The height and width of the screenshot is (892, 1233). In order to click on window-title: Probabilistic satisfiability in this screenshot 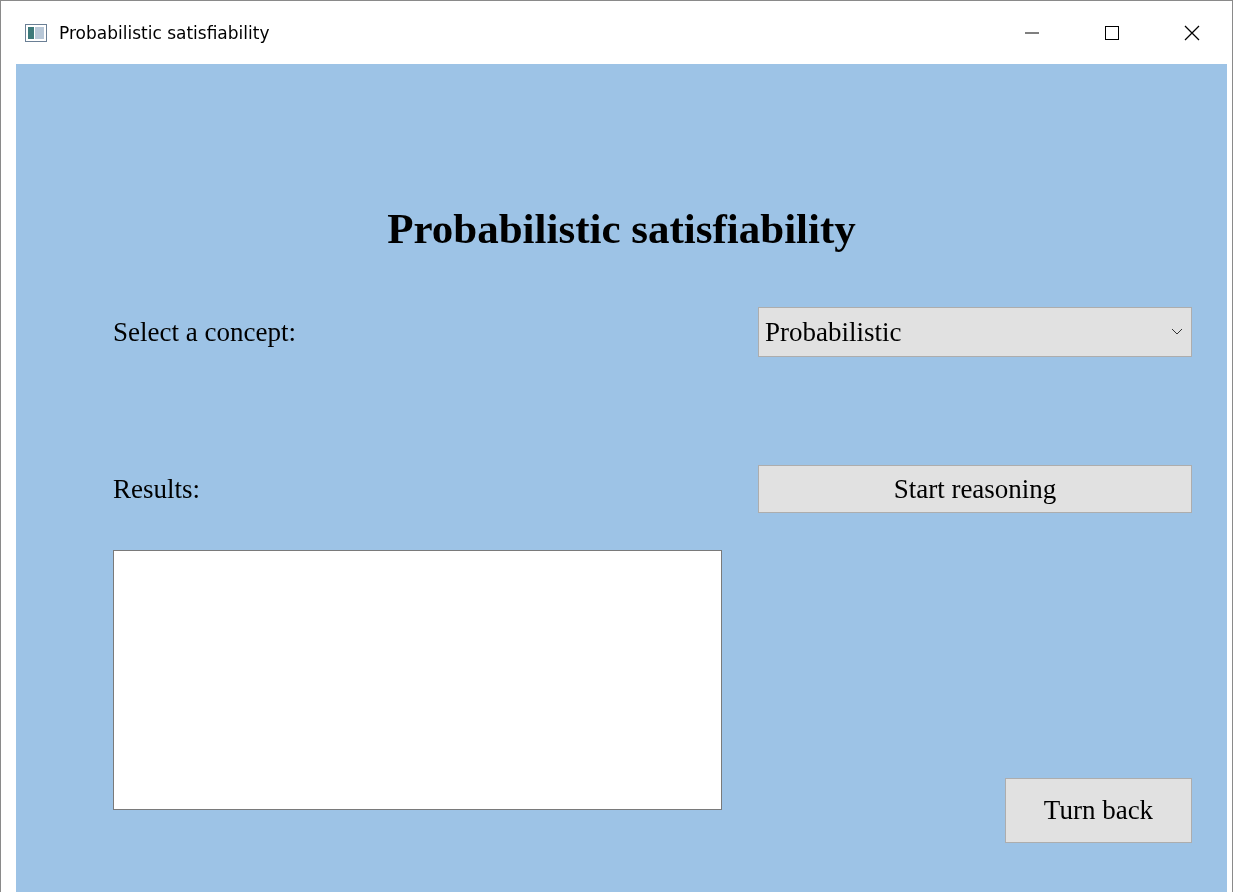, I will do `click(165, 32)`.